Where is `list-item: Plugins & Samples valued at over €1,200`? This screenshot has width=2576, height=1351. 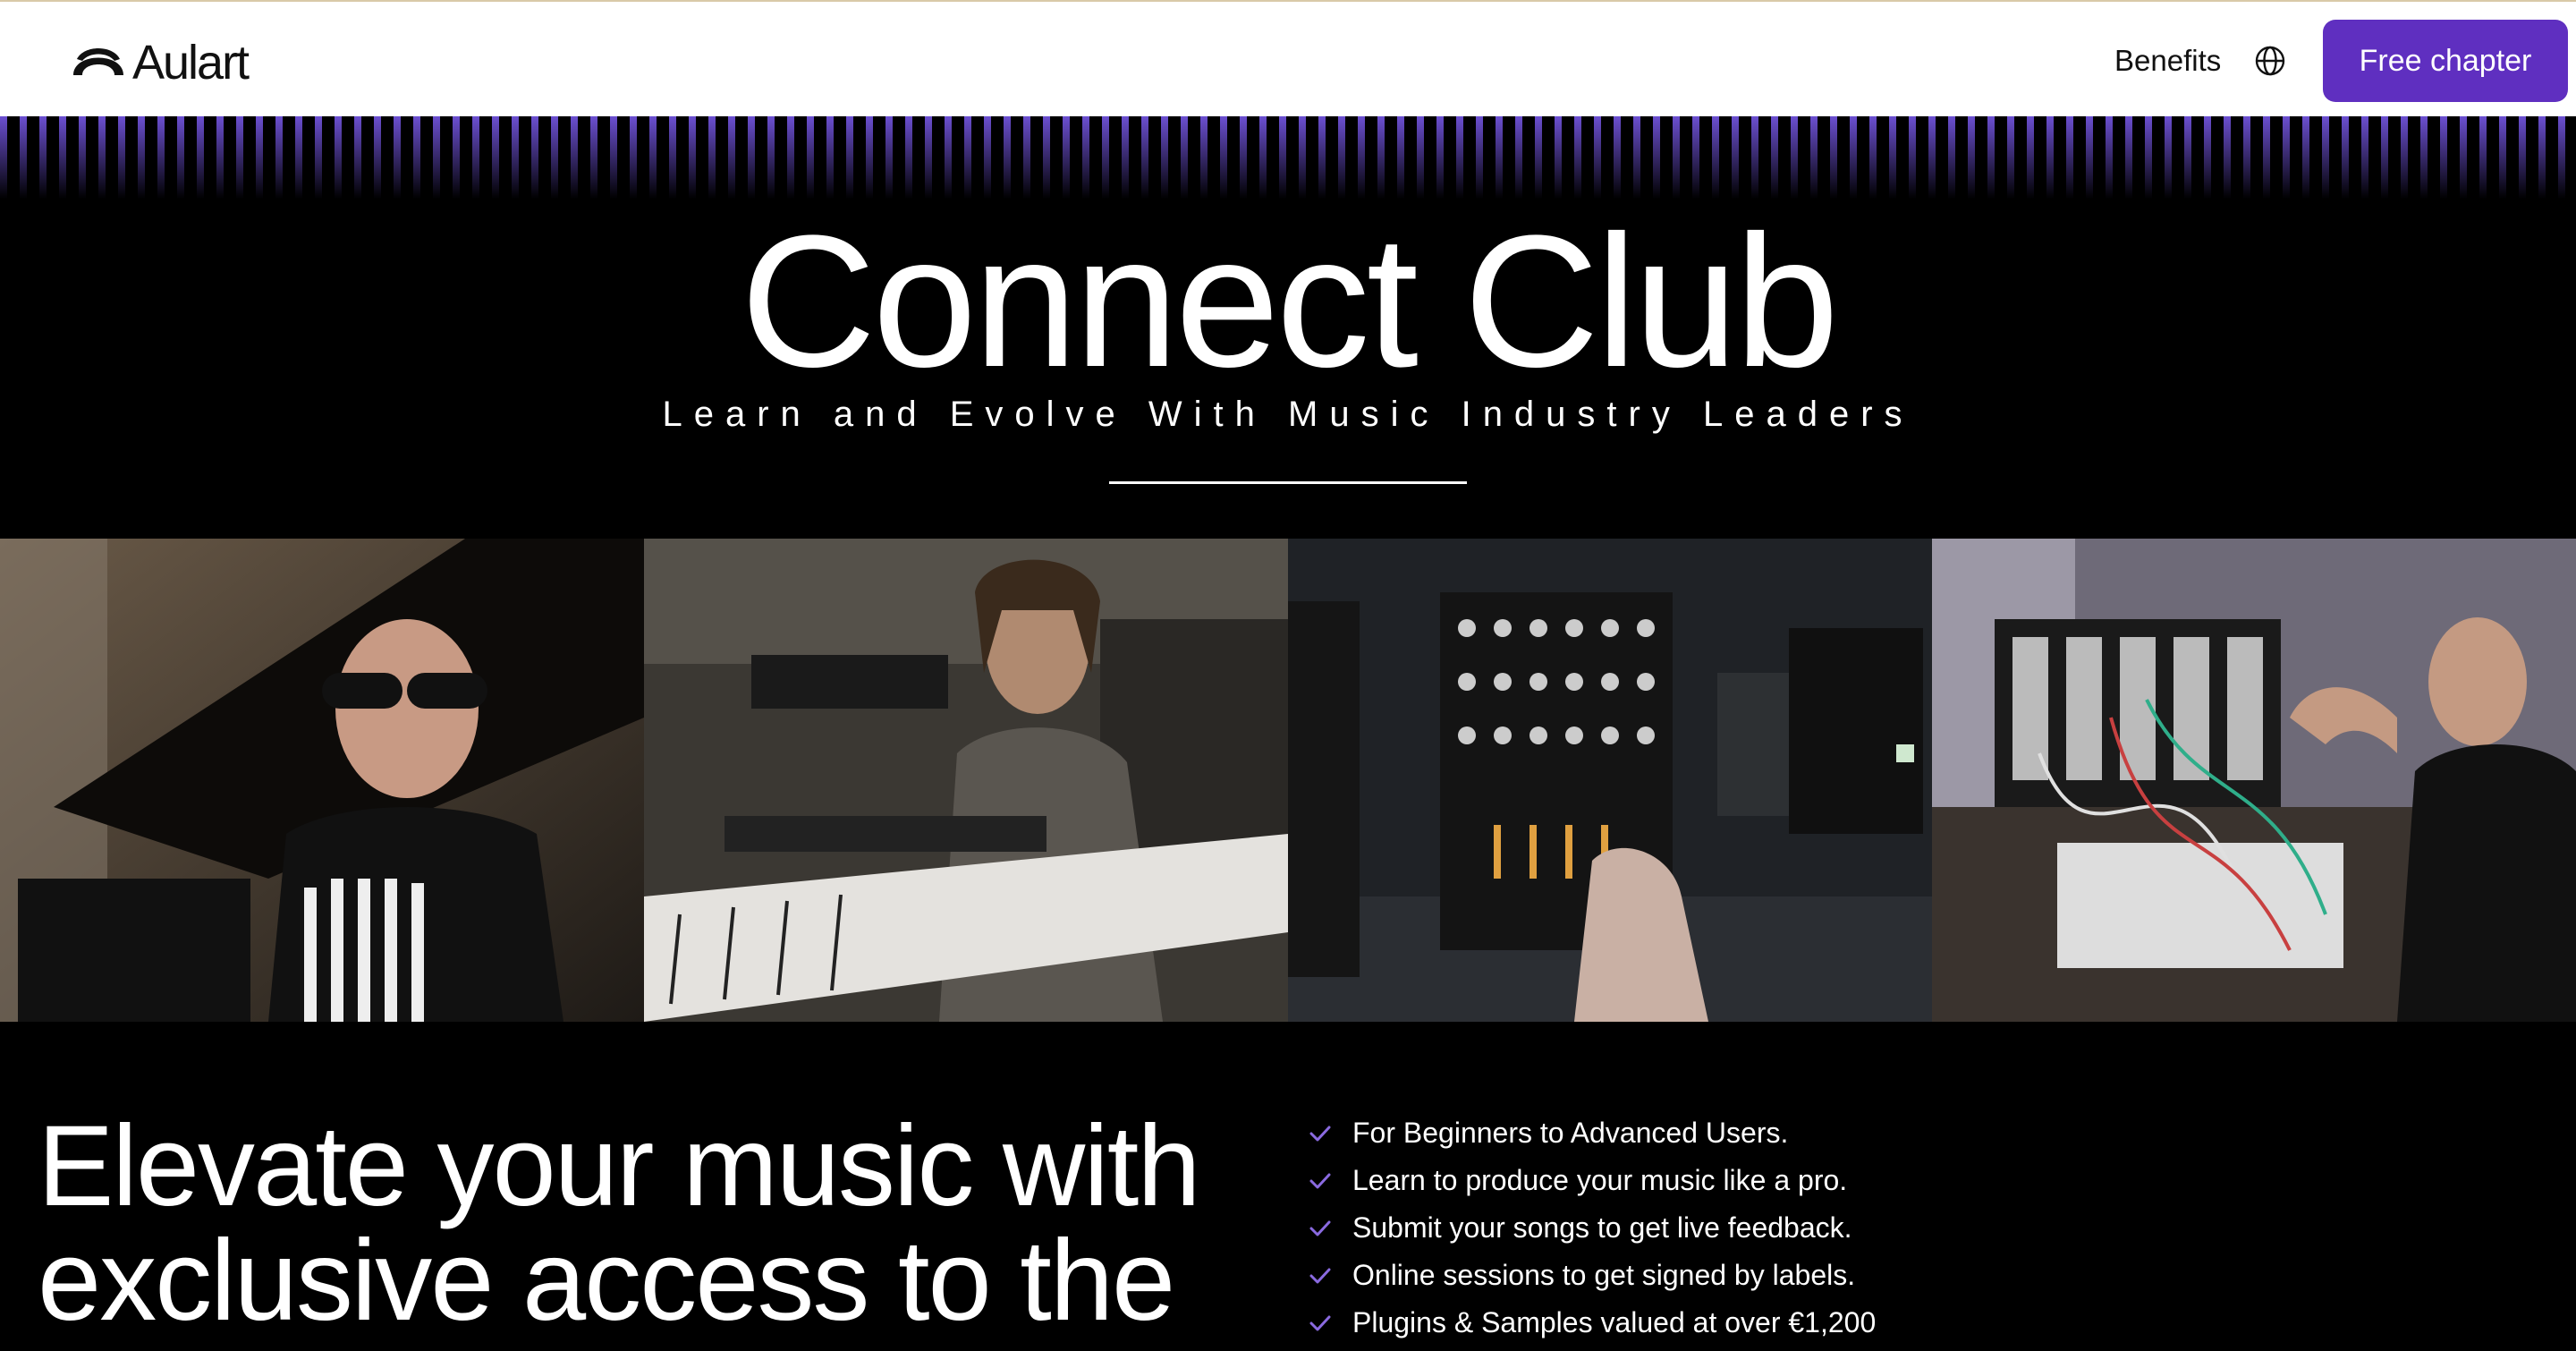 list-item: Plugins & Samples valued at over €1,200 is located at coordinates (1591, 1323).